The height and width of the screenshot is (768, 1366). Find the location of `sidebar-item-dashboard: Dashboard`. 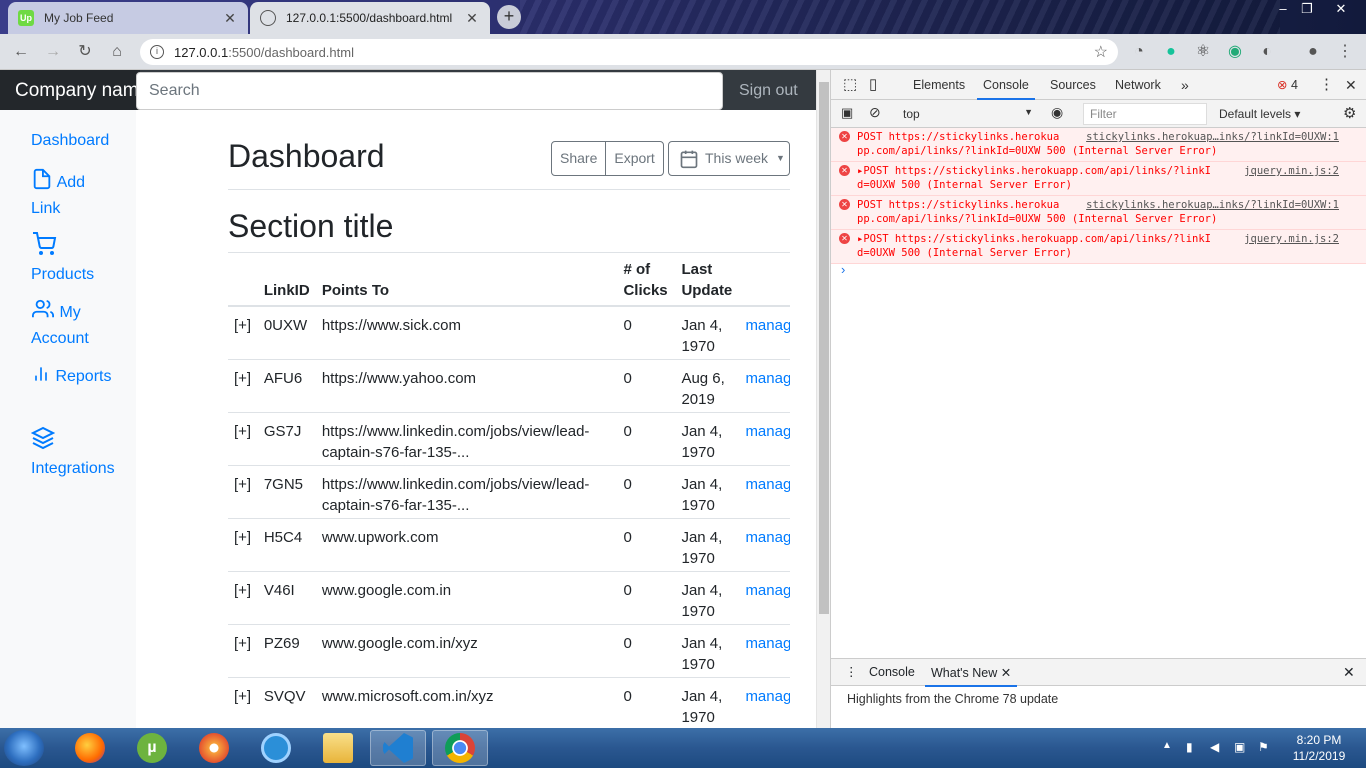

sidebar-item-dashboard: Dashboard is located at coordinates (70, 141).